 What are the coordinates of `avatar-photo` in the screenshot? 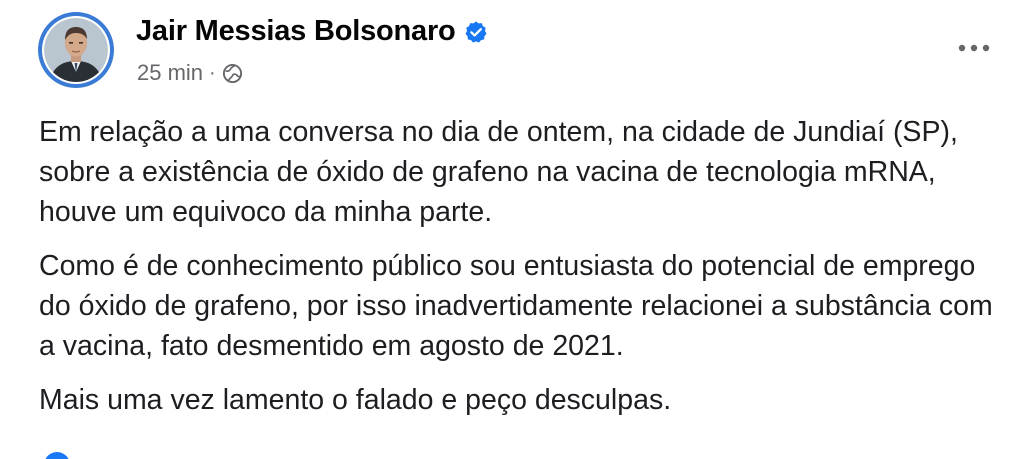 It's located at (76, 50).